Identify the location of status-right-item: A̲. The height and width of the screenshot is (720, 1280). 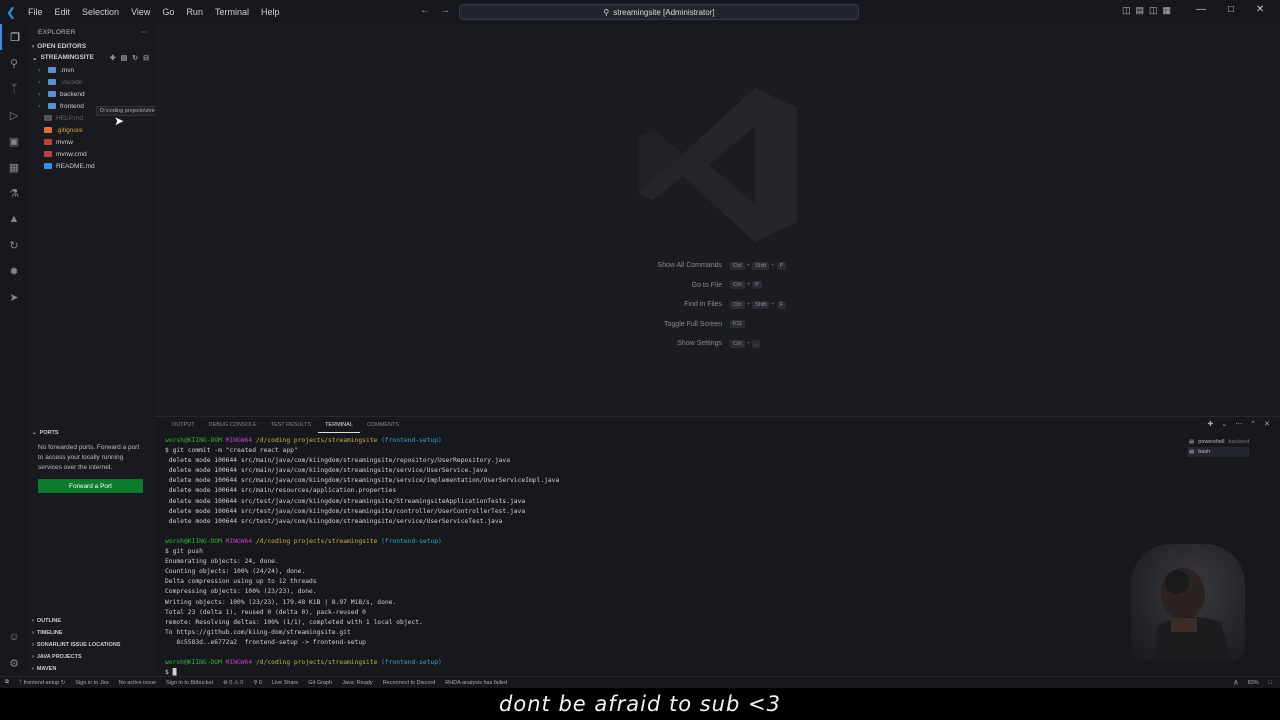
(1236, 683).